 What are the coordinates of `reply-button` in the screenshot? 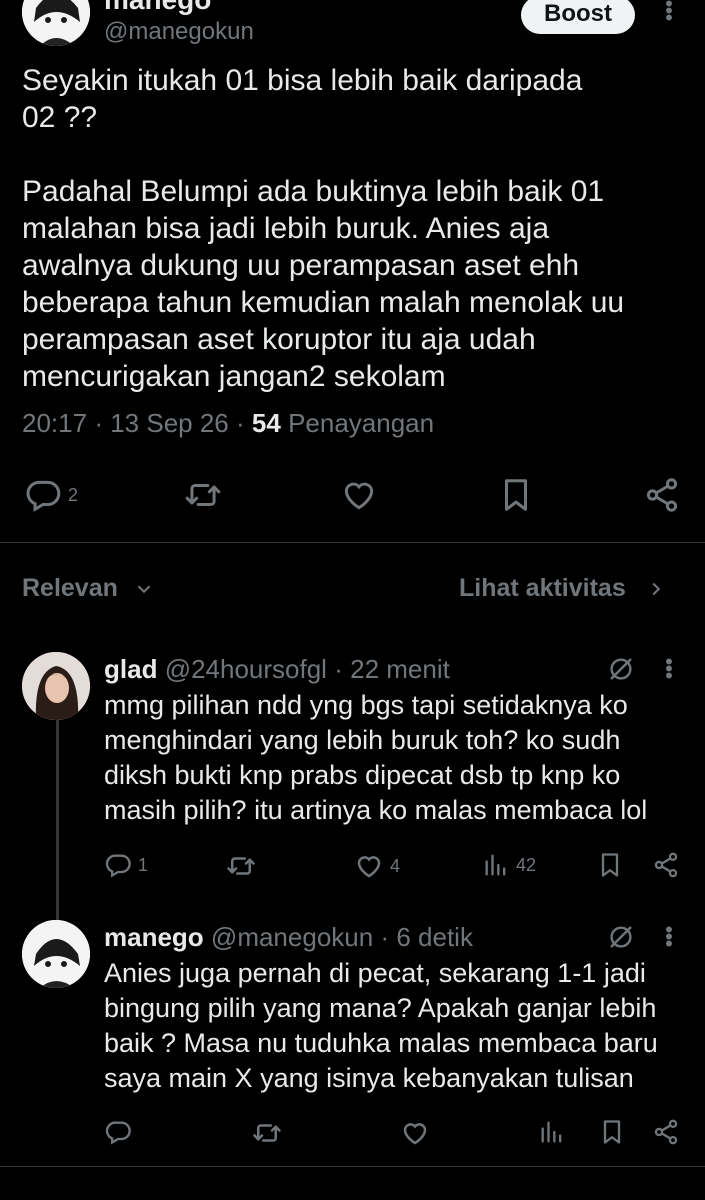 It's located at (118, 1132).